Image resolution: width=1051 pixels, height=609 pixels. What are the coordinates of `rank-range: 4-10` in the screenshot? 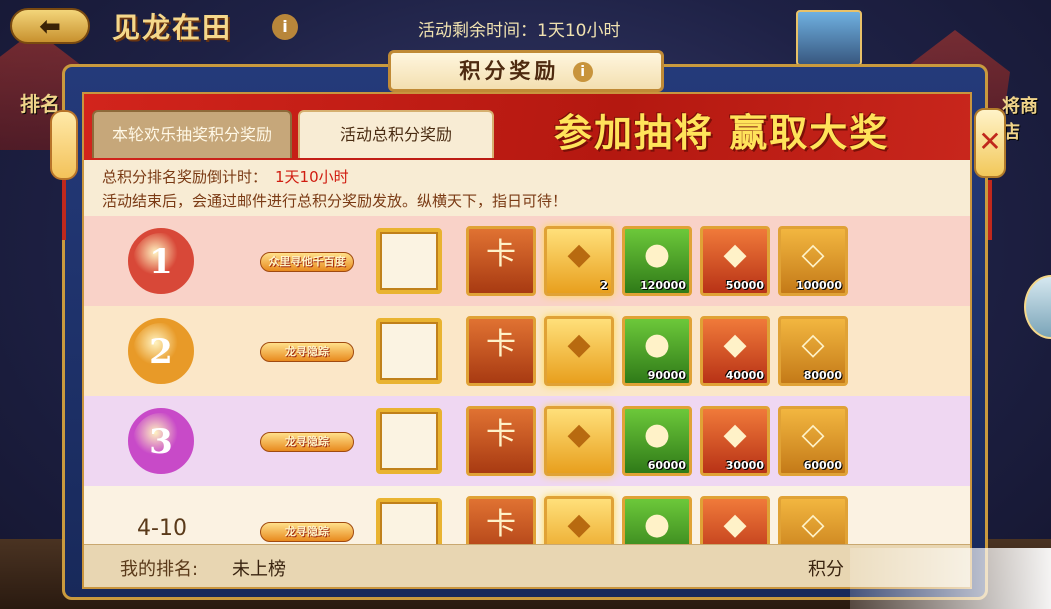 It's located at (162, 528).